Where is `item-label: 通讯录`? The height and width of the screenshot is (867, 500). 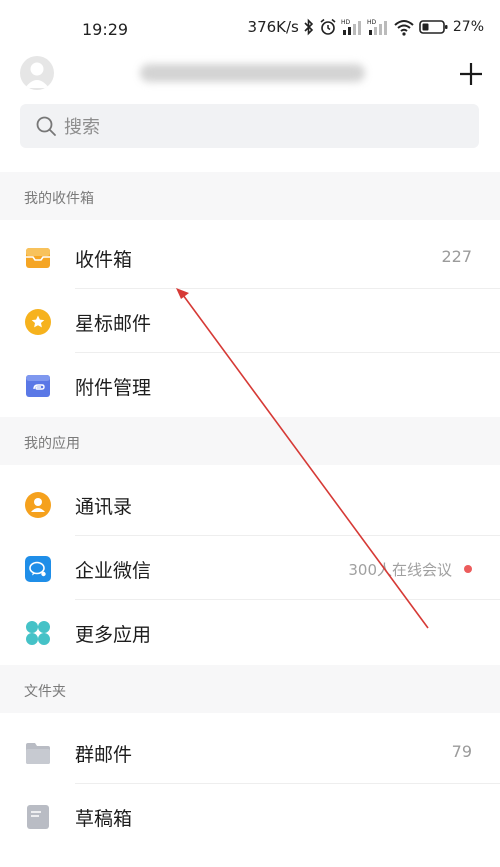 item-label: 通讯录 is located at coordinates (104, 507).